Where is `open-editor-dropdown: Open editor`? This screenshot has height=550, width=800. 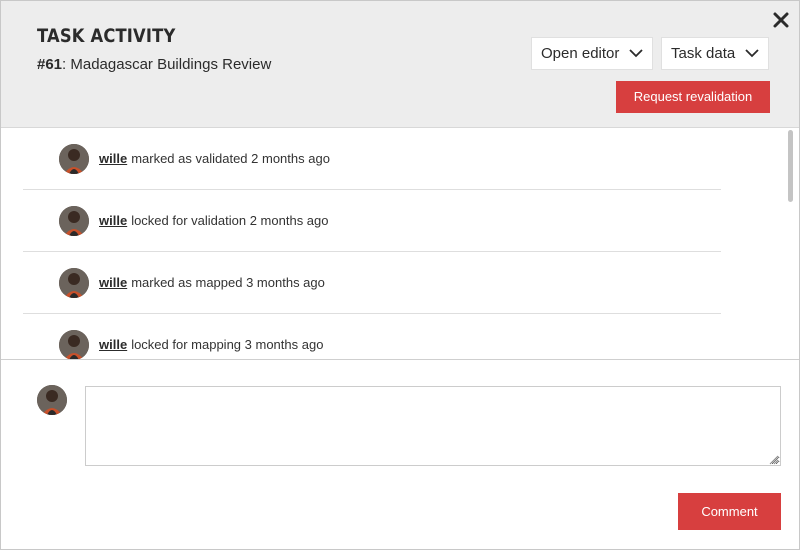 open-editor-dropdown: Open editor is located at coordinates (592, 53).